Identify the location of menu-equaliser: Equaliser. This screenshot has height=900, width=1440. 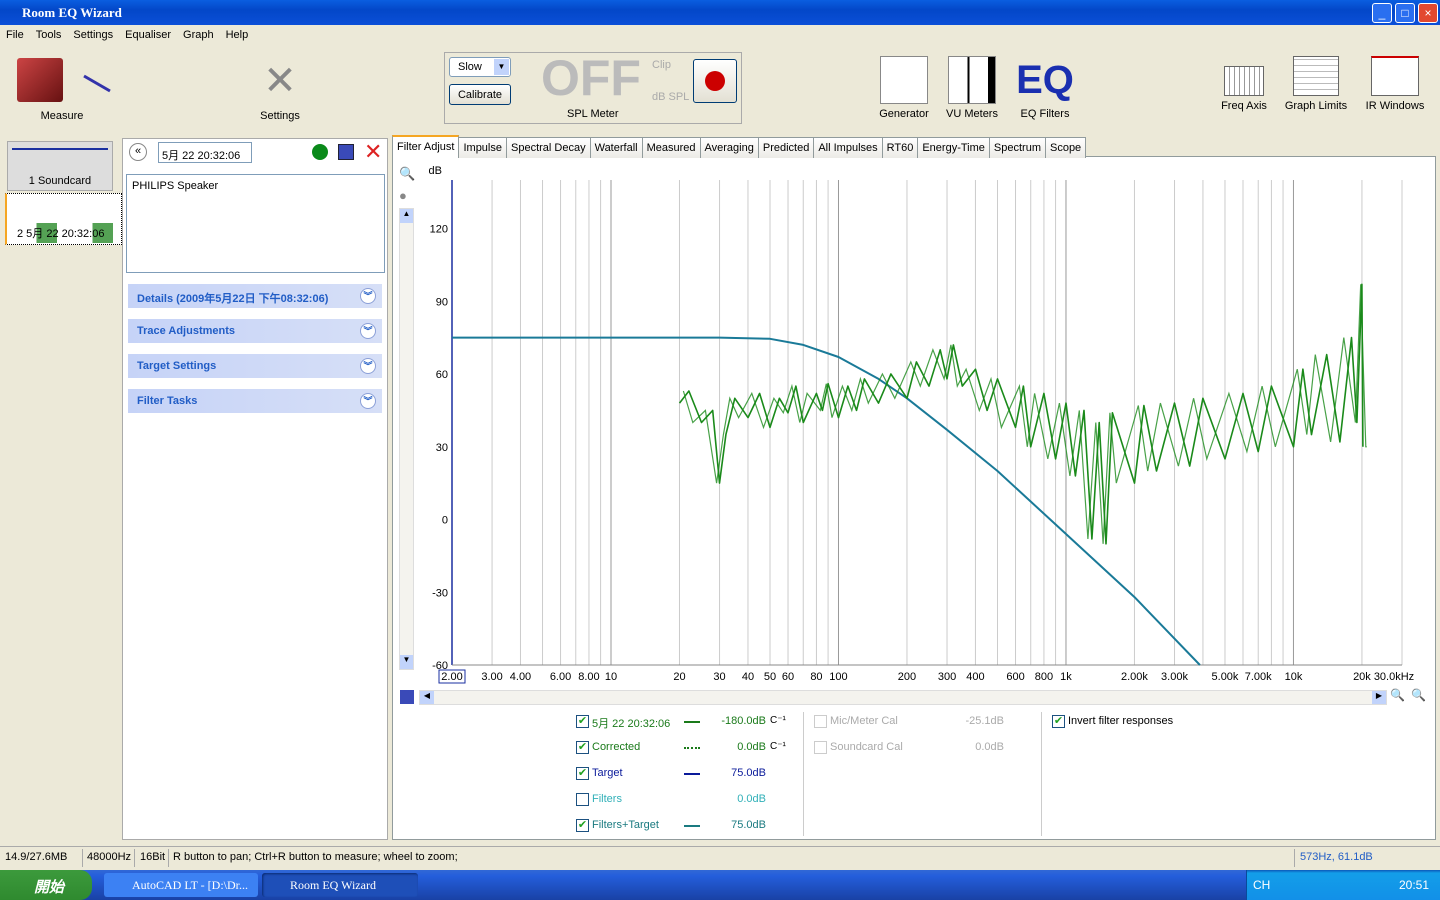
(148, 33).